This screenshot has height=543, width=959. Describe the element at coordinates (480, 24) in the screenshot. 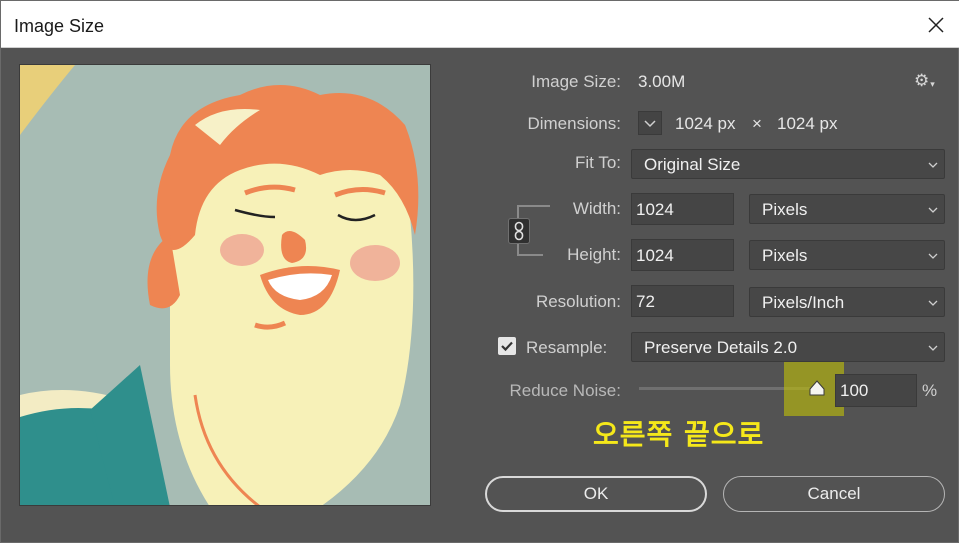

I see `title-bar: Image Size` at that location.